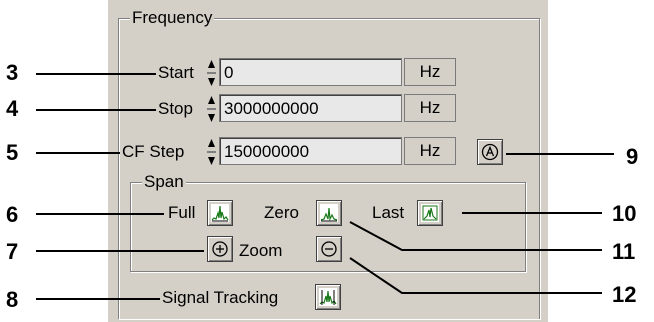 The width and height of the screenshot is (654, 322). What do you see at coordinates (182, 212) in the screenshot?
I see `full-label: Full` at bounding box center [182, 212].